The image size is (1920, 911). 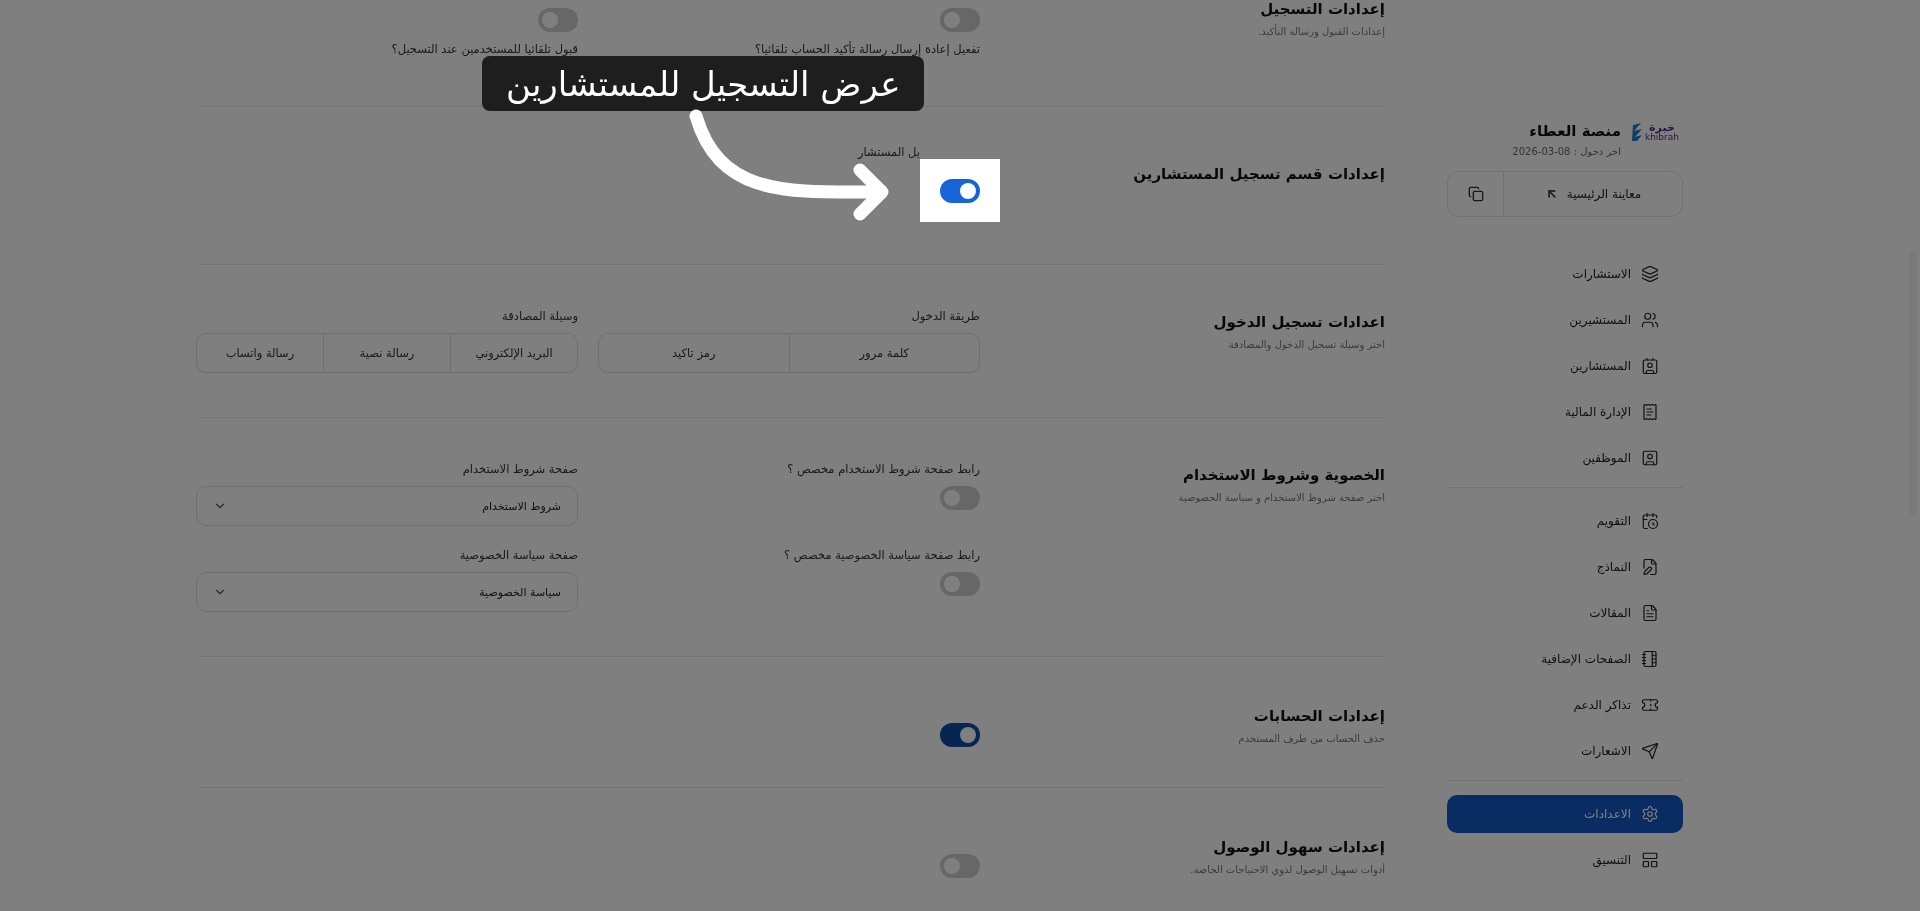 I want to click on section-title: إعدادات سهول الوصول, so click(x=1298, y=847).